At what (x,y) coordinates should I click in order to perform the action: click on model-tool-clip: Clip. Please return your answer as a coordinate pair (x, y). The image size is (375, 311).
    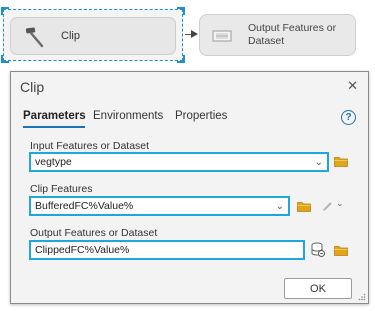
    Looking at the image, I should click on (93, 35).